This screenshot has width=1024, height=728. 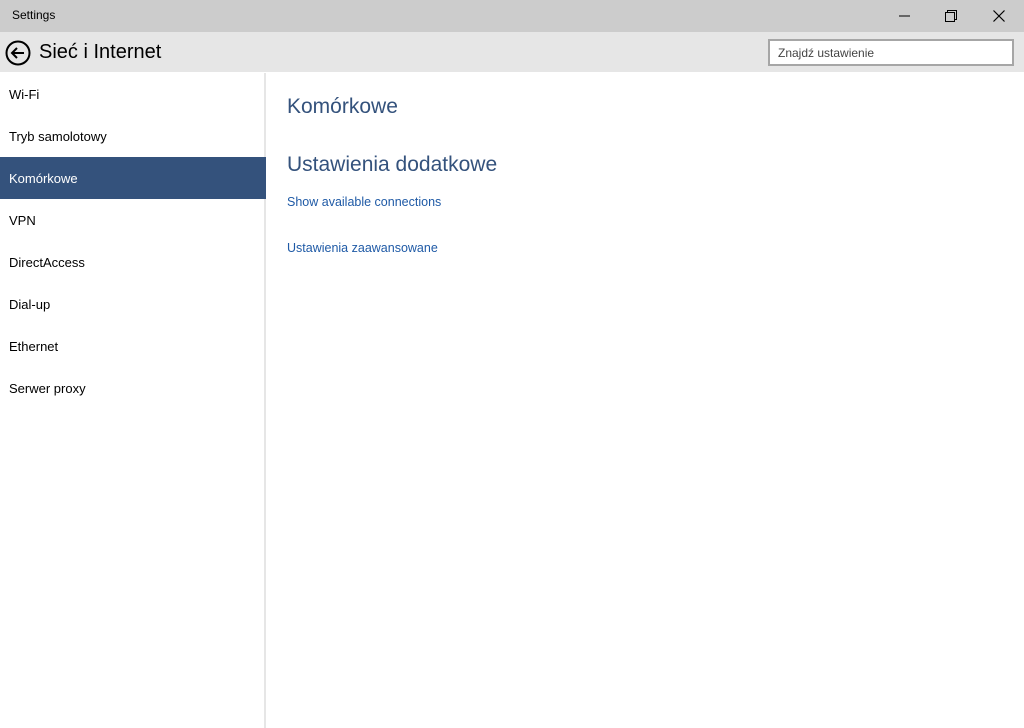 I want to click on sidebar-item-vpn: VPN, so click(x=133, y=220).